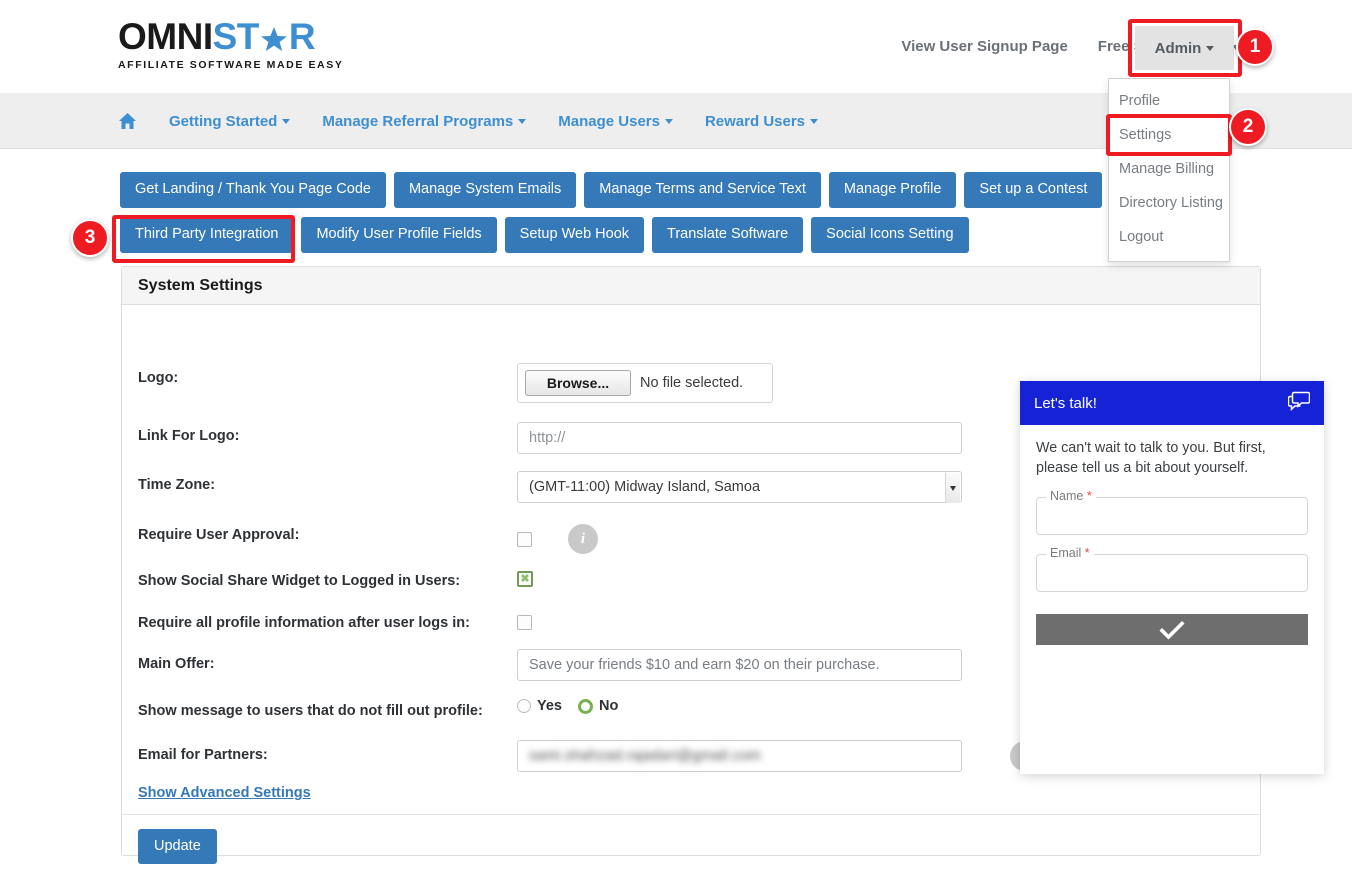 Image resolution: width=1352 pixels, height=875 pixels. Describe the element at coordinates (583, 539) in the screenshot. I see `info-icon: i` at that location.